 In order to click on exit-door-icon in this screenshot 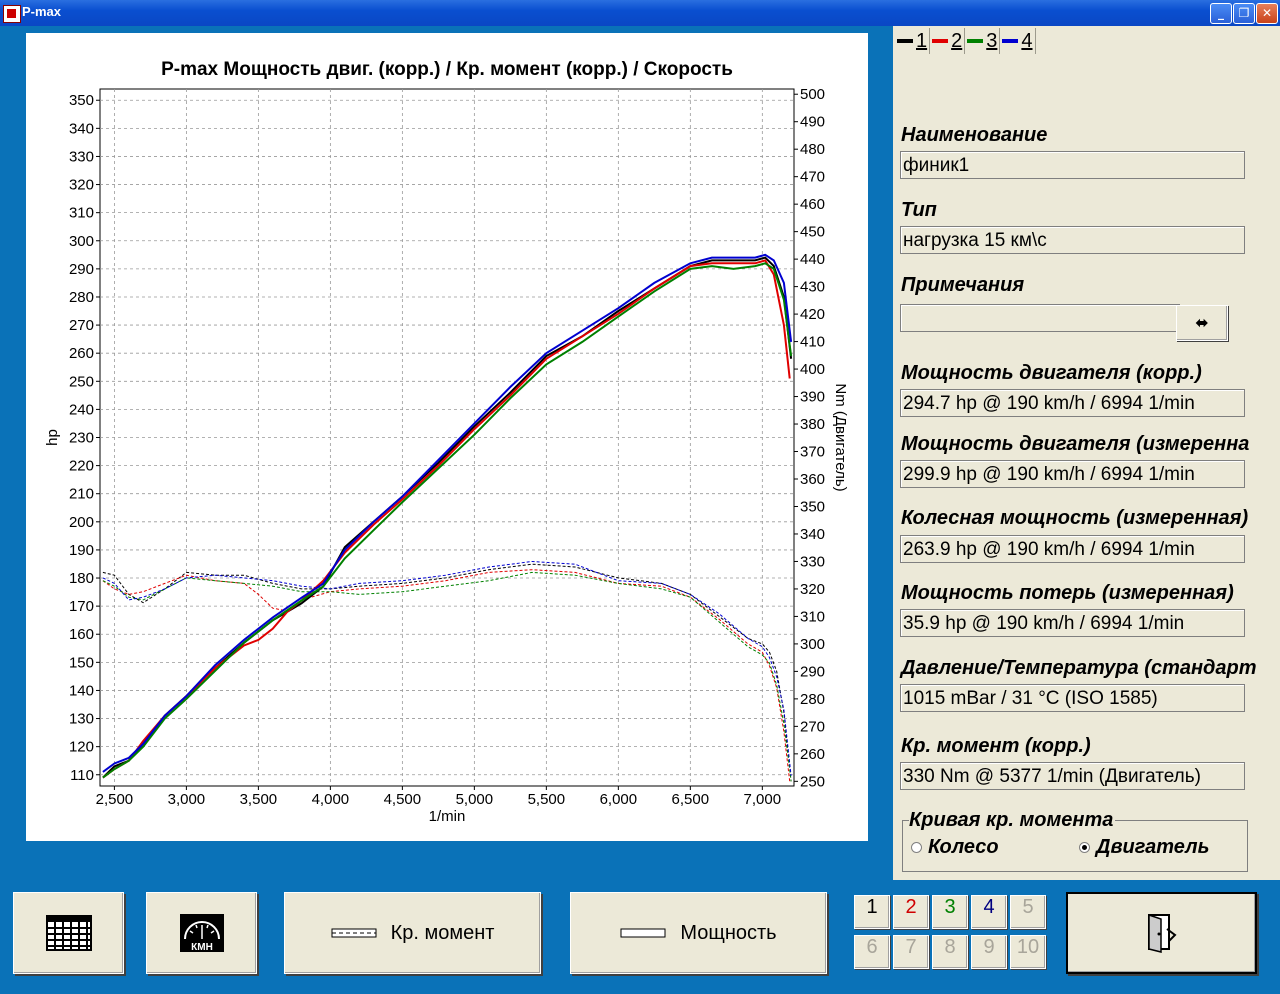, I will do `click(1162, 933)`.